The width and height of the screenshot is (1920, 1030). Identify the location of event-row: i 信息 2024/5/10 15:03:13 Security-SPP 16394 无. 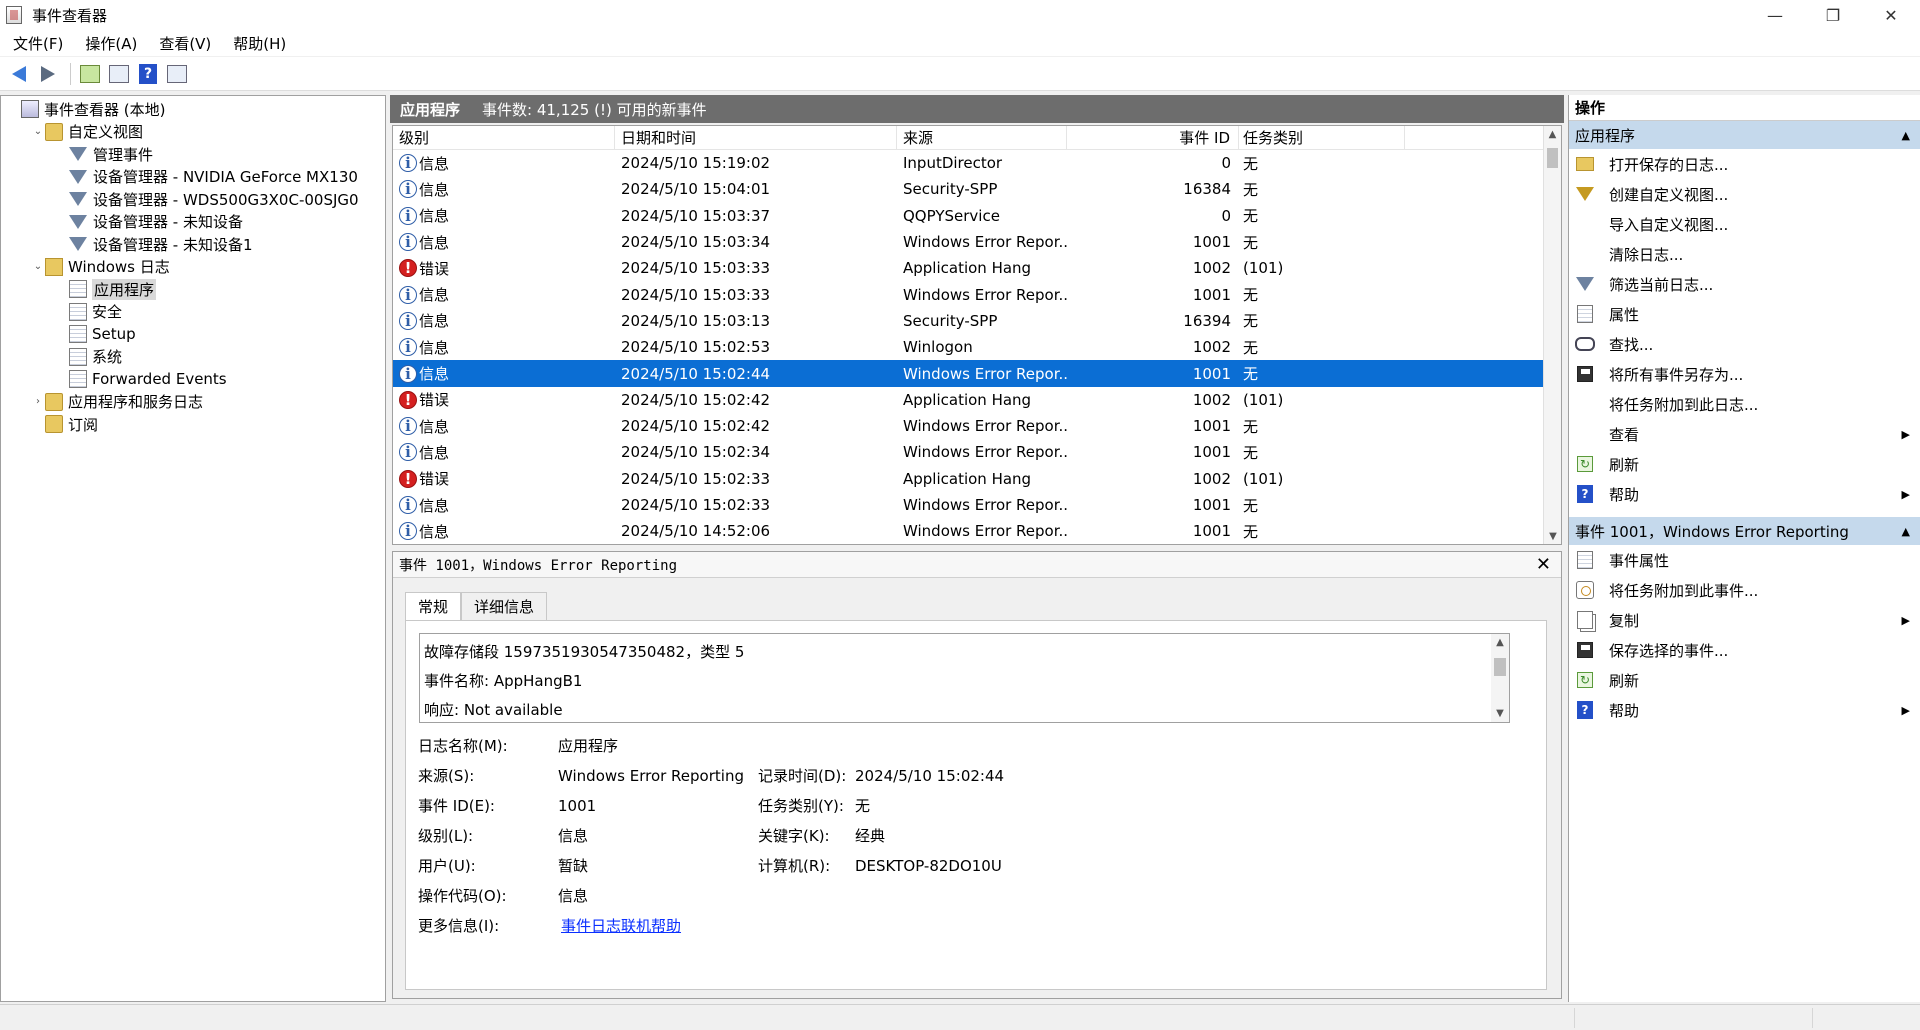
(977, 321).